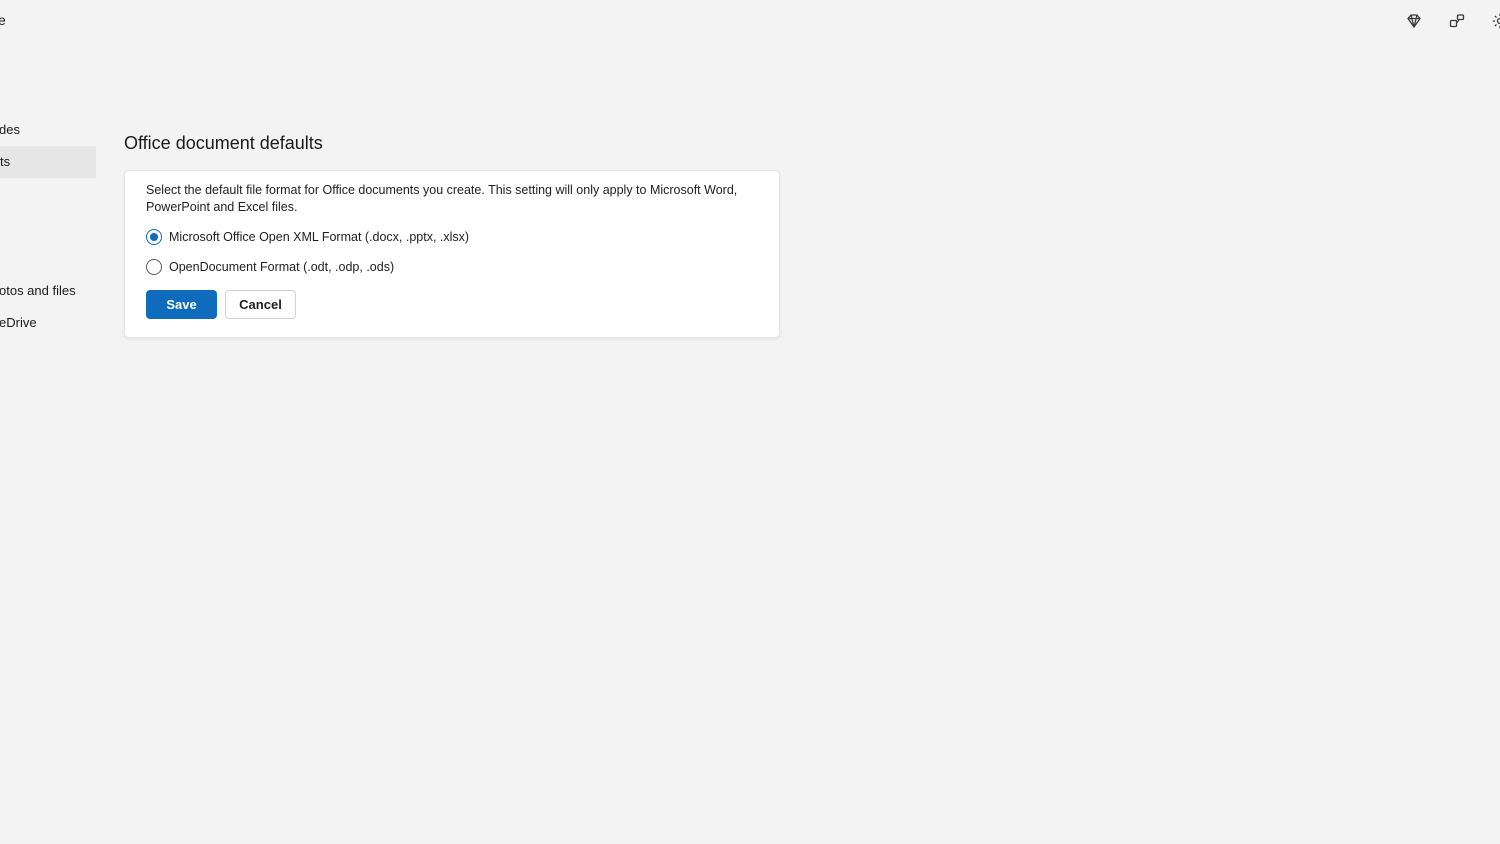 This screenshot has width=1500, height=844. What do you see at coordinates (48, 323) in the screenshot?
I see `sidebar-item-onedrive: eDrive` at bounding box center [48, 323].